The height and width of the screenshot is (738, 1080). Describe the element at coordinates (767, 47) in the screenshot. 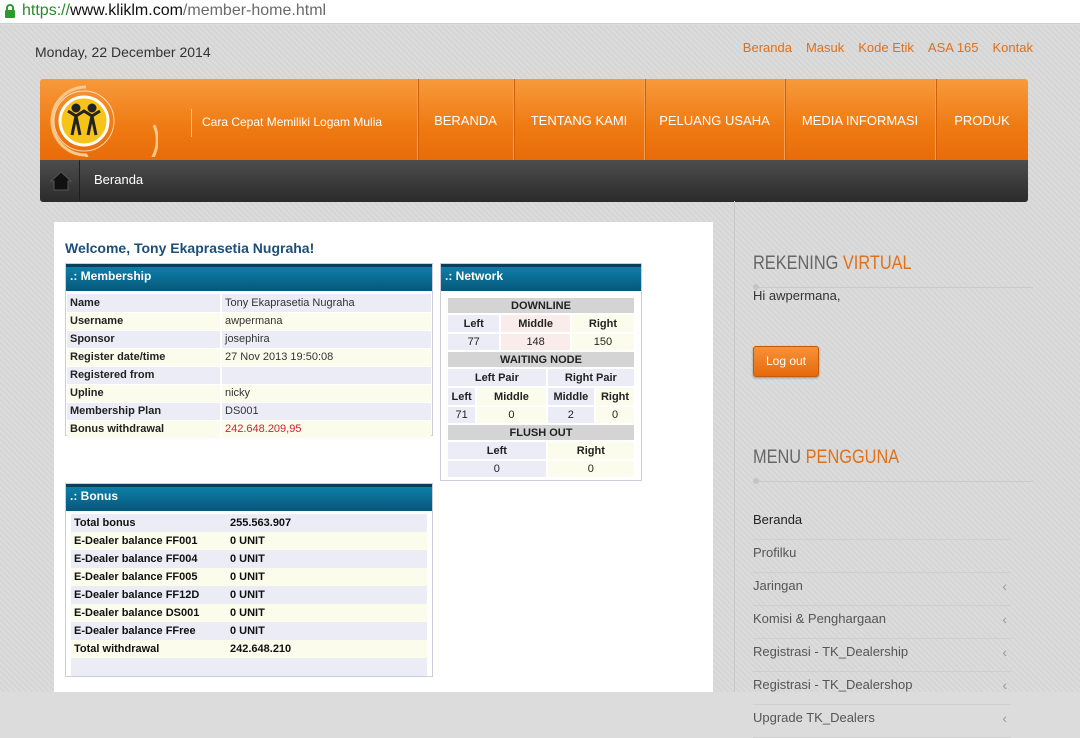

I see `top-link-beranda: Beranda` at that location.